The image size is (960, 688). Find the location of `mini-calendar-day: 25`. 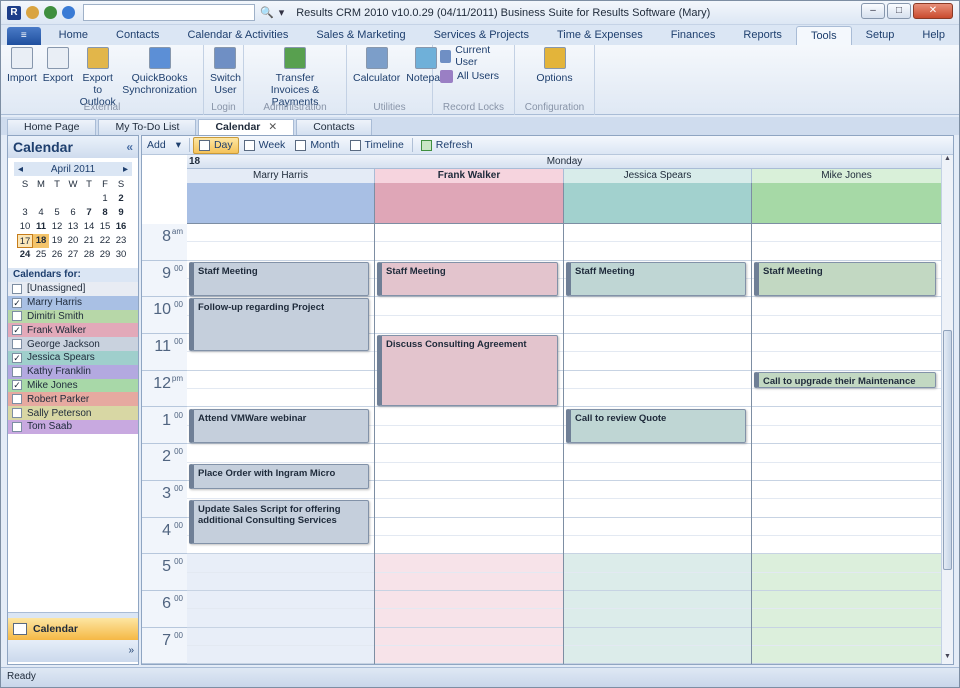

mini-calendar-day: 25 is located at coordinates (41, 255).